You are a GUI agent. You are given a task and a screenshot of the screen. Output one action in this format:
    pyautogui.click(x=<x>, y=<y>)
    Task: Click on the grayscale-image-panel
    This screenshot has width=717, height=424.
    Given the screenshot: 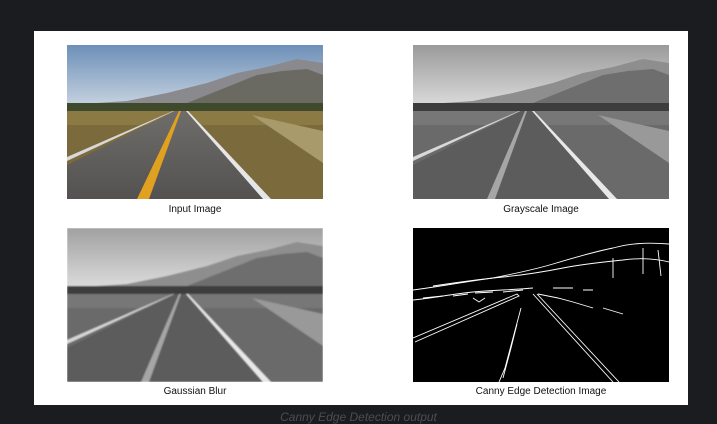 What is the action you would take?
    pyautogui.click(x=541, y=122)
    